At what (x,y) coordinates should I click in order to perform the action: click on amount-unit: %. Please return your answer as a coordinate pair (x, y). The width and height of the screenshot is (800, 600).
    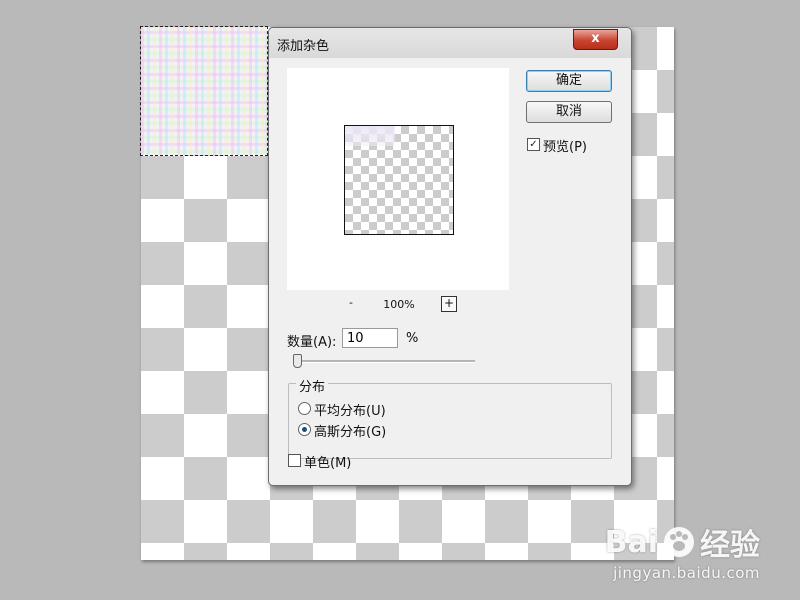
    Looking at the image, I should click on (412, 338).